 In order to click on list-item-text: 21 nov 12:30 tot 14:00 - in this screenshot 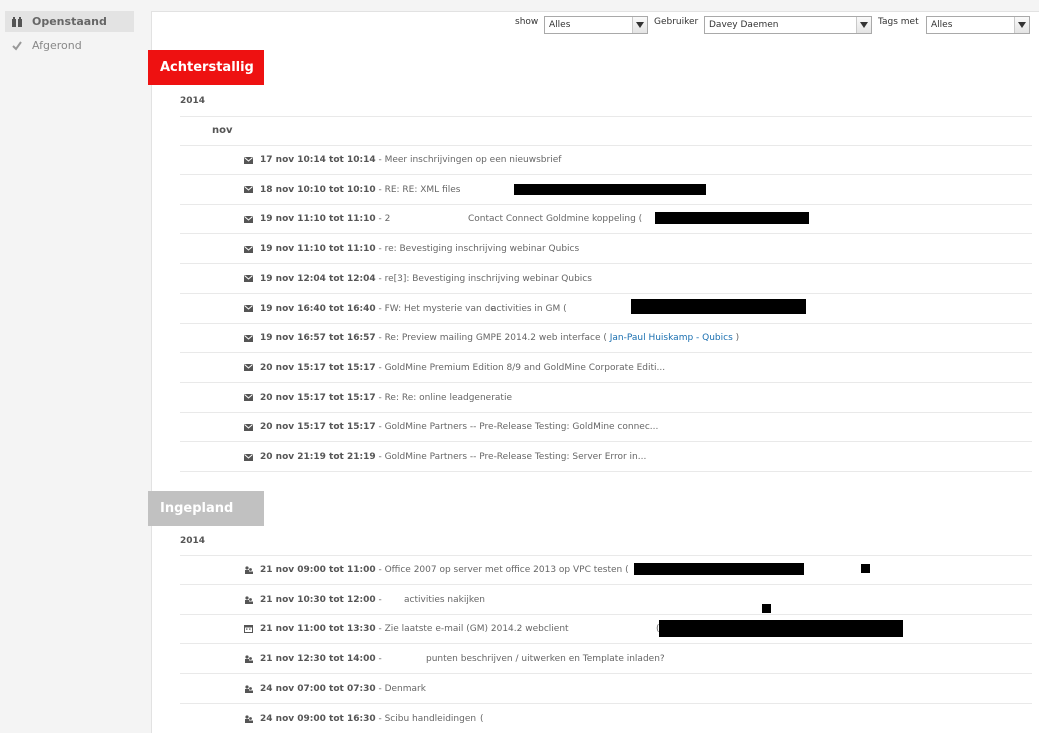, I will do `click(321, 659)`.